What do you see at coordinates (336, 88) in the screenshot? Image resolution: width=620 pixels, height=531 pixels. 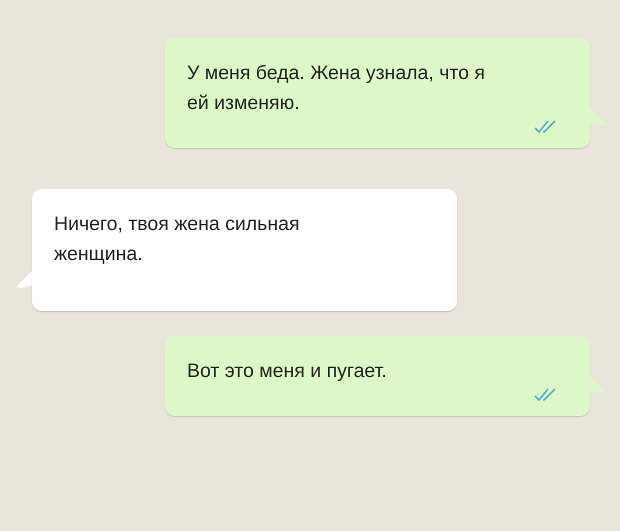 I see `message-text: У меня беда. Жена узнала, что я ей изменяю.` at bounding box center [336, 88].